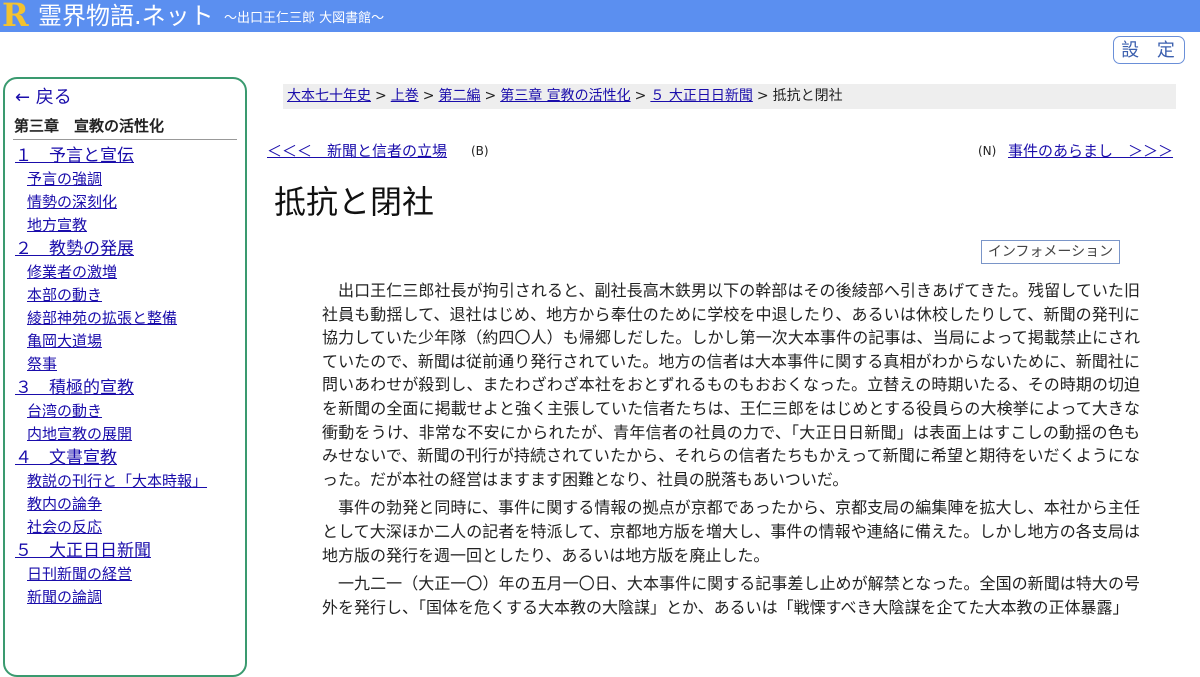 Image resolution: width=1200 pixels, height=677 pixels. What do you see at coordinates (132, 179) in the screenshot?
I see `sidebar-subsection-link: 予言の強調` at bounding box center [132, 179].